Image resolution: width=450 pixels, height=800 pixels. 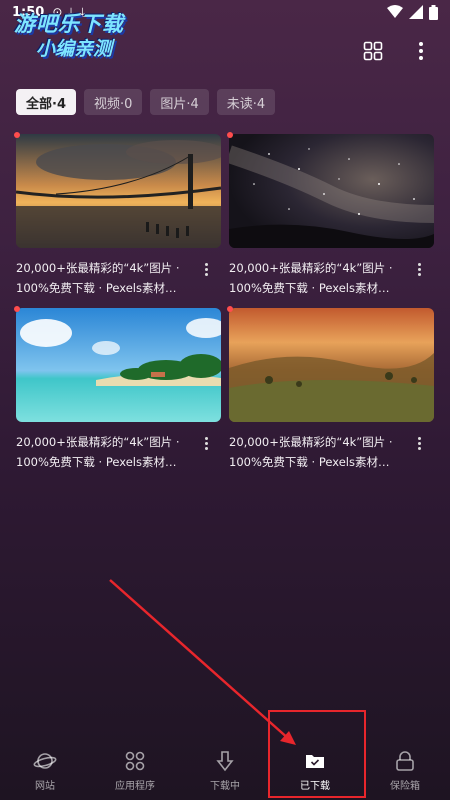 I want to click on lock-icon, so click(x=405, y=760).